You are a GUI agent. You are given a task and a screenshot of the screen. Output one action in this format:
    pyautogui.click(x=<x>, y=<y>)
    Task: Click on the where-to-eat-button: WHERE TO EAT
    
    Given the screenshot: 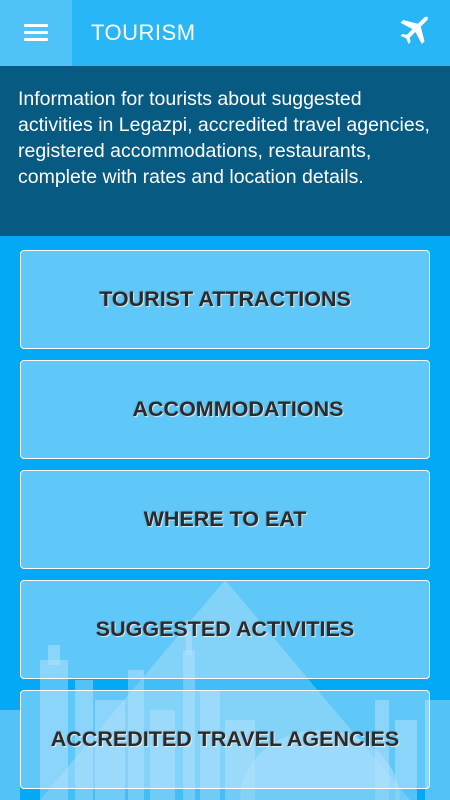 What is the action you would take?
    pyautogui.click(x=225, y=519)
    